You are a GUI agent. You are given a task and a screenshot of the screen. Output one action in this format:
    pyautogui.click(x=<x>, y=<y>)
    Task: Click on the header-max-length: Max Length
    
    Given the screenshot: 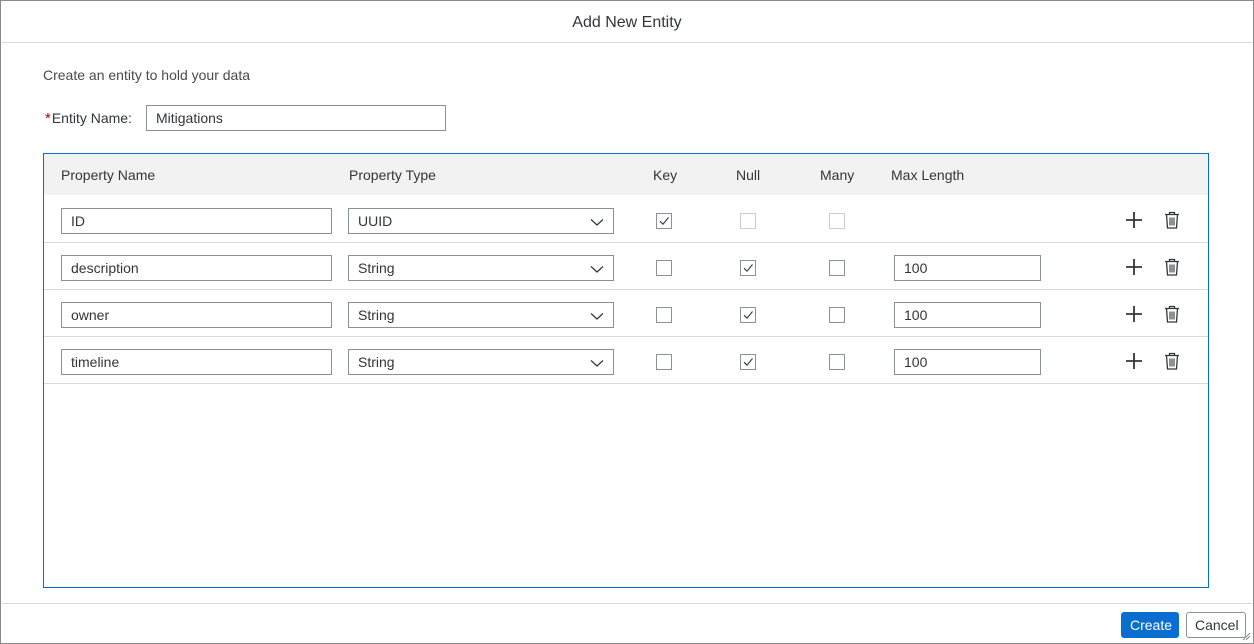 What is the action you would take?
    pyautogui.click(x=928, y=175)
    